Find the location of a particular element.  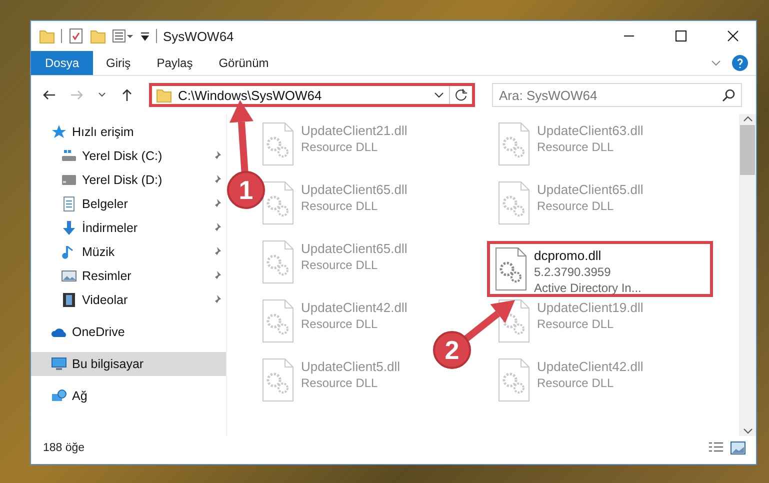

ribbon-tab: Görünüm is located at coordinates (244, 63).